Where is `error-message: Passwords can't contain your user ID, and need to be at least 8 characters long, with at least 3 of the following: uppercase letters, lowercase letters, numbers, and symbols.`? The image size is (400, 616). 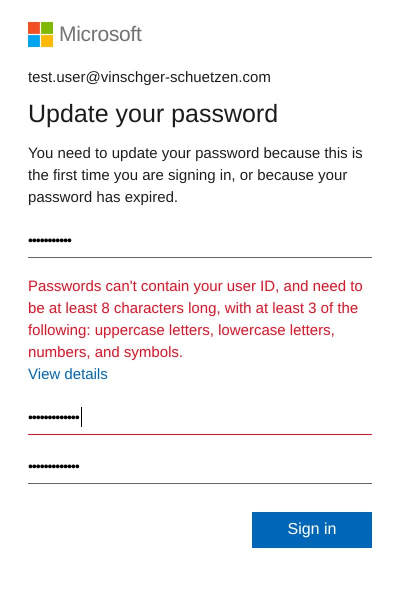
error-message: Passwords can't contain your user ID, and need to be at least 8 characters long, with at least 3 of the following: uppercase letters, lowercase letters, numbers, and symbols. is located at coordinates (196, 320).